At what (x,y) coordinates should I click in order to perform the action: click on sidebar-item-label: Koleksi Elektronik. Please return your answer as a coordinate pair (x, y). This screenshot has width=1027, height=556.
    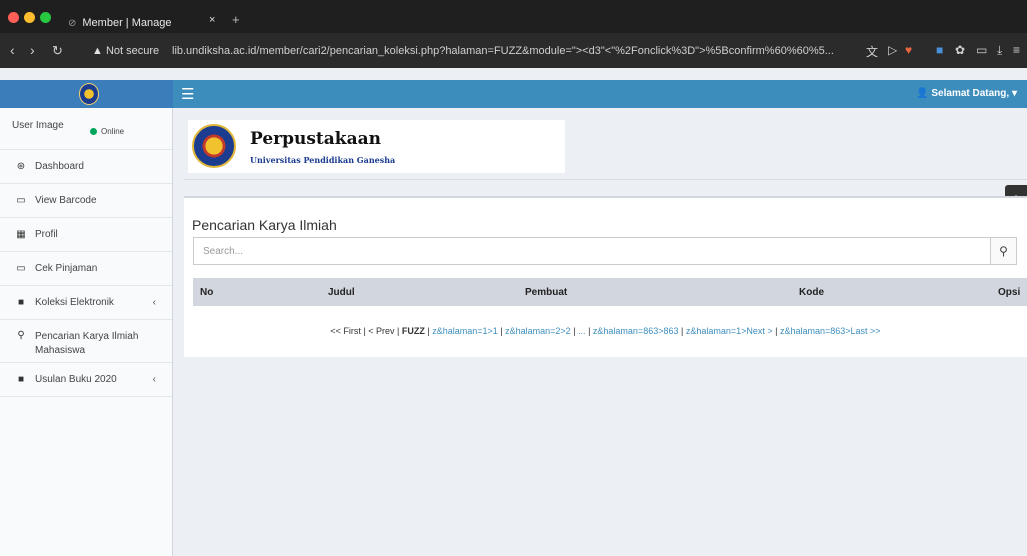
    Looking at the image, I should click on (74, 302).